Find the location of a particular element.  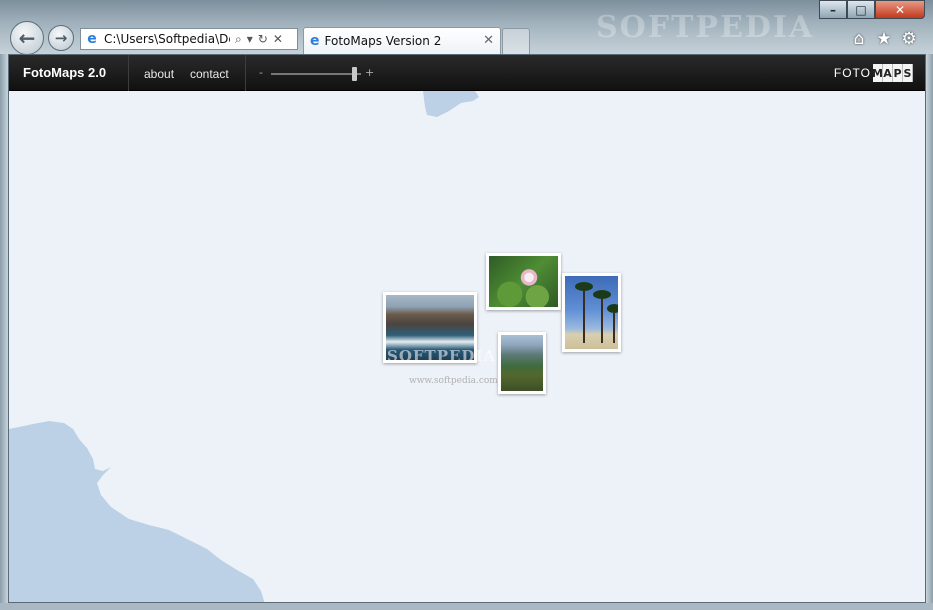

logo-letter: A is located at coordinates (888, 73).